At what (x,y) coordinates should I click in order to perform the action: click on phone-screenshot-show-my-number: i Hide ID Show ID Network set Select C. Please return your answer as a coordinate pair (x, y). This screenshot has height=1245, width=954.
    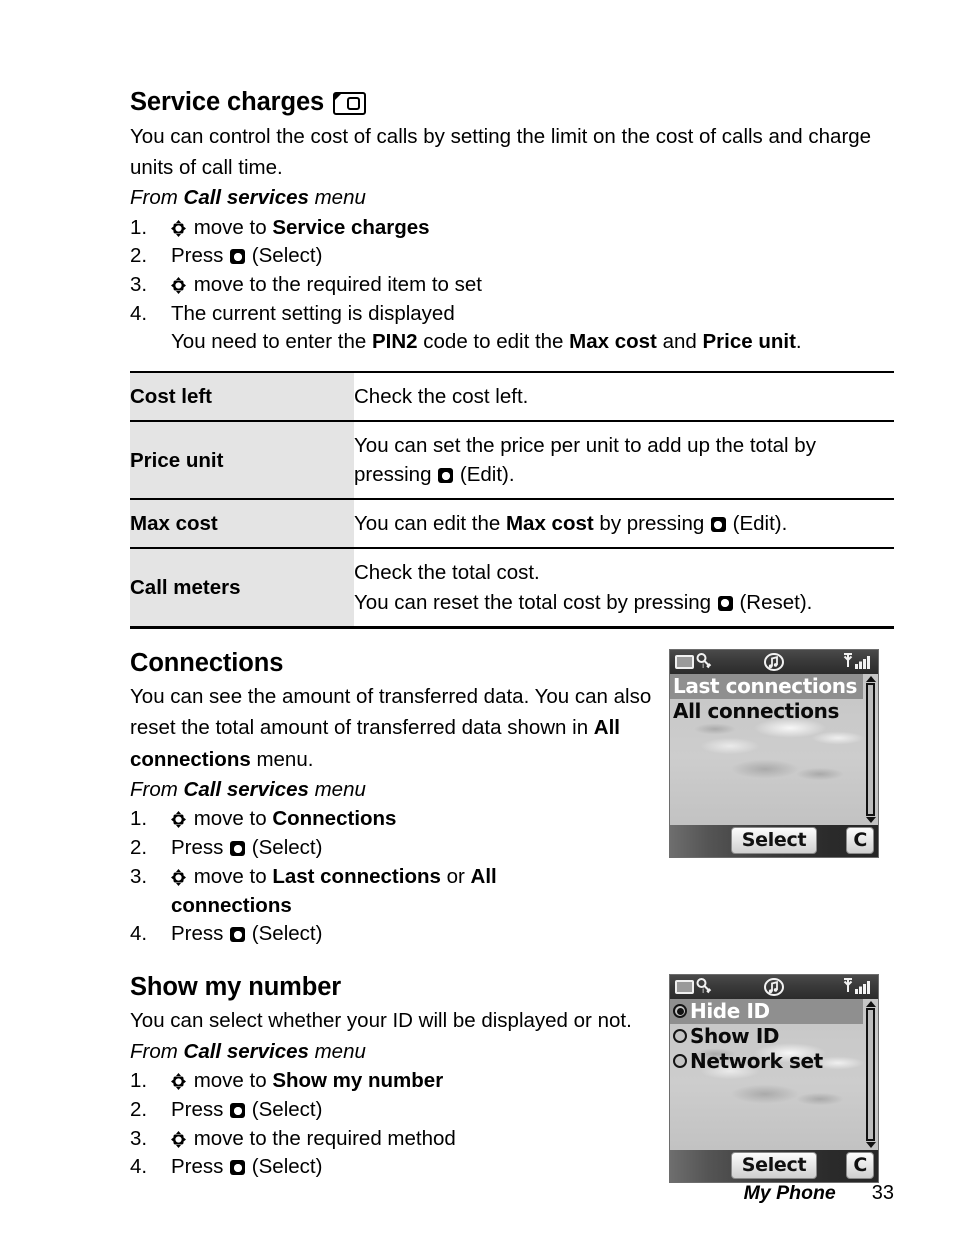
    Looking at the image, I should click on (774, 1078).